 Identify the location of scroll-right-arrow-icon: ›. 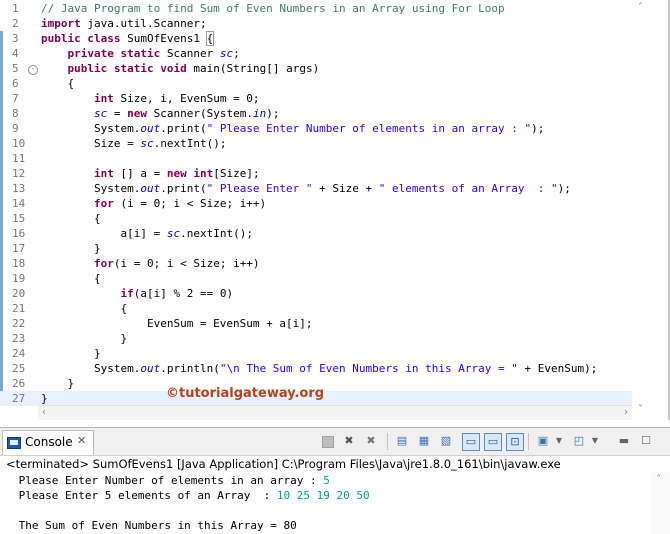
(626, 413).